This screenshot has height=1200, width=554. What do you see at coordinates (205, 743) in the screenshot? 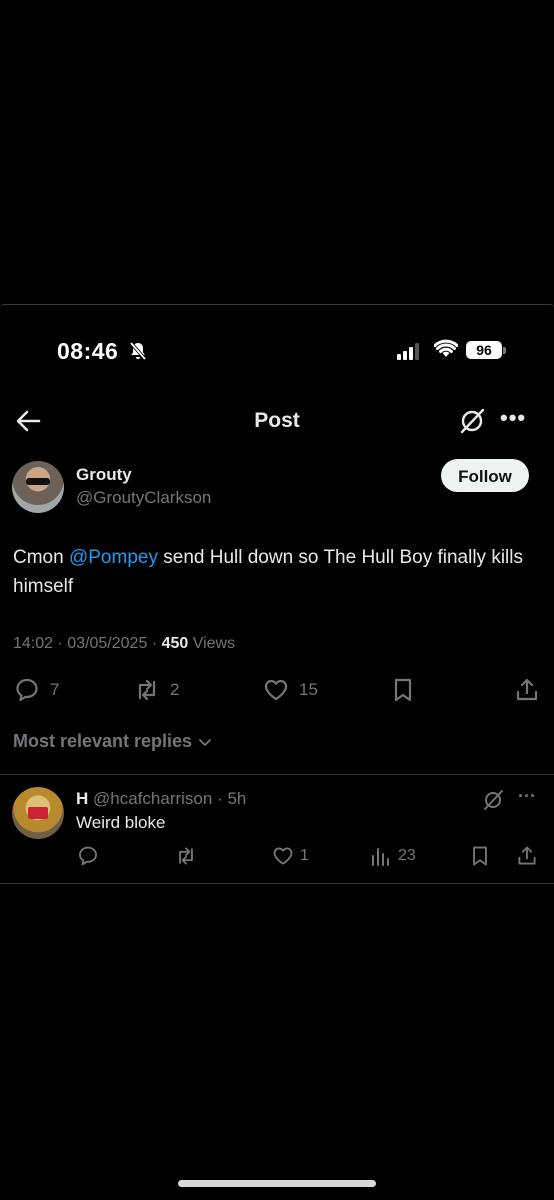
I see `chevron-down-icon` at bounding box center [205, 743].